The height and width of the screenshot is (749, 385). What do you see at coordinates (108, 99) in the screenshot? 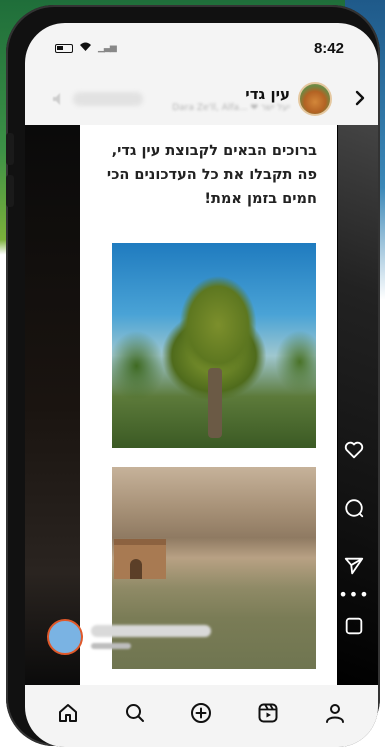
I see `blurred-header-text` at bounding box center [108, 99].